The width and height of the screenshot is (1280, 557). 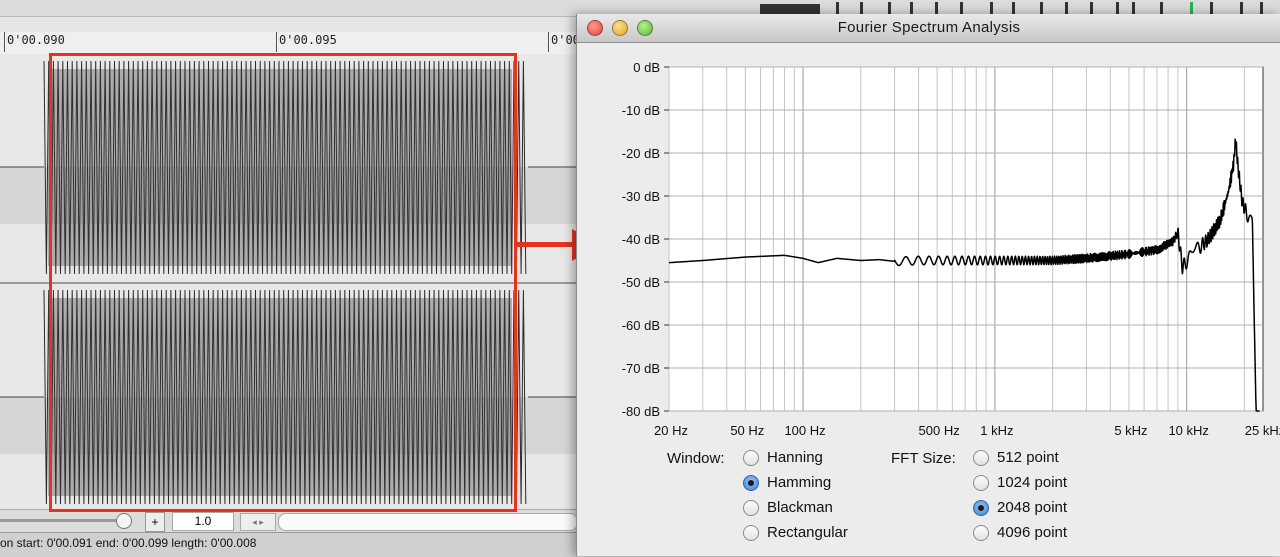 I want to click on radio-fft-4096: 4096 point, so click(x=1043, y=534).